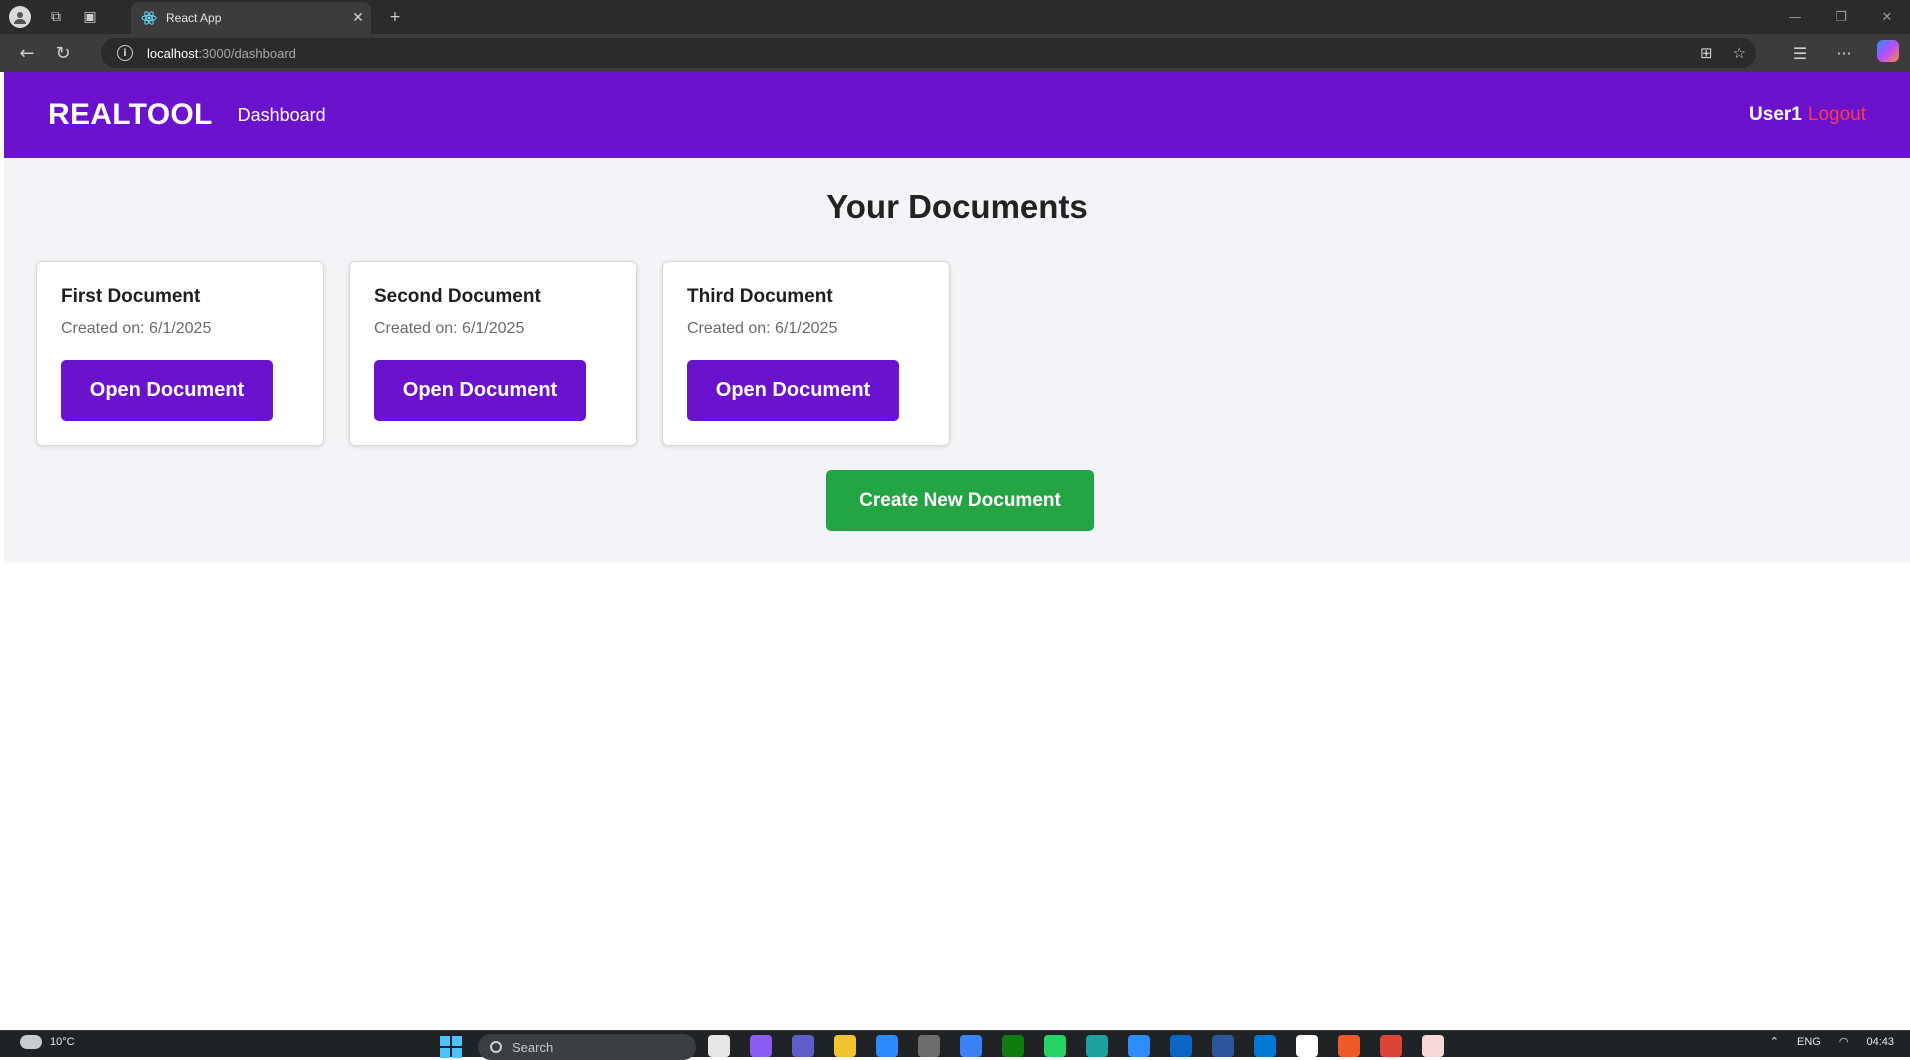 Image resolution: width=1910 pixels, height=1060 pixels. Describe the element at coordinates (1223, 1046) in the screenshot. I see `word-icon` at that location.